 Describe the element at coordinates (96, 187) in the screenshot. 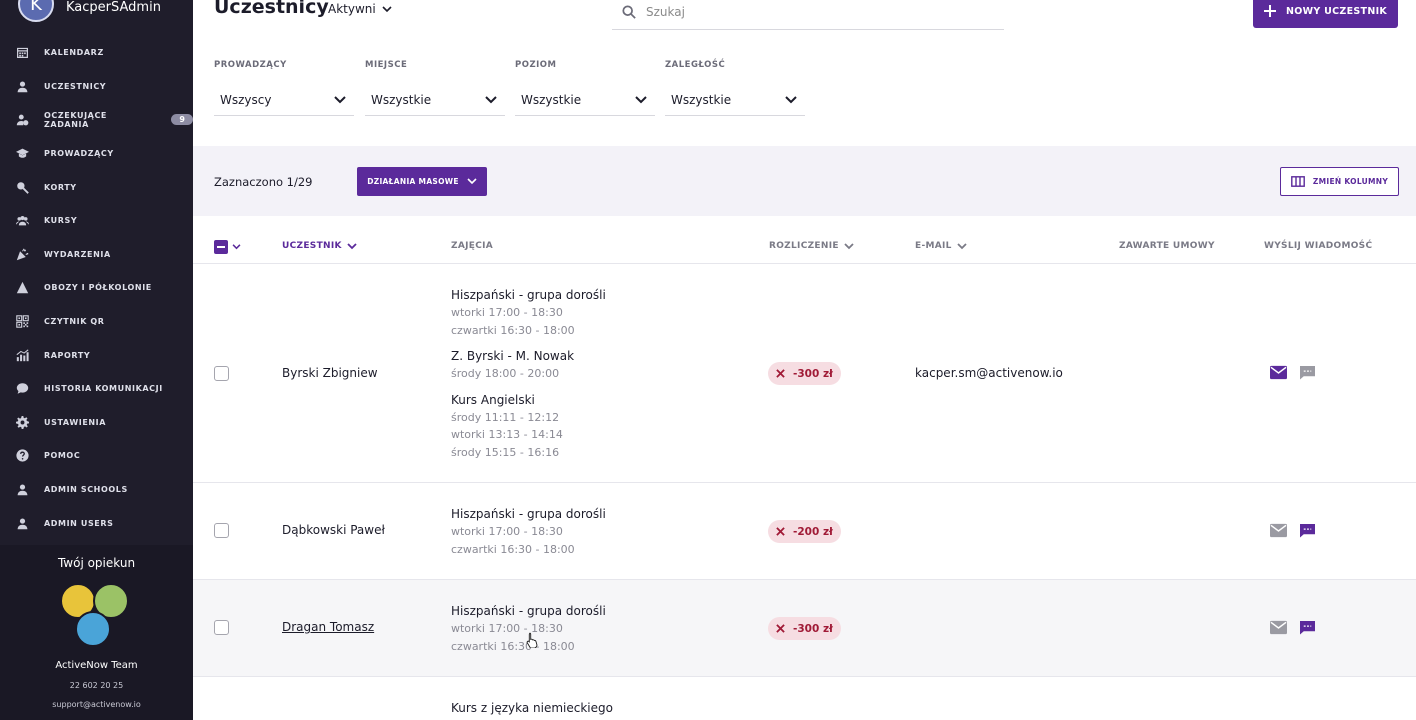

I see `sidebar-item-korty: KORTY` at that location.